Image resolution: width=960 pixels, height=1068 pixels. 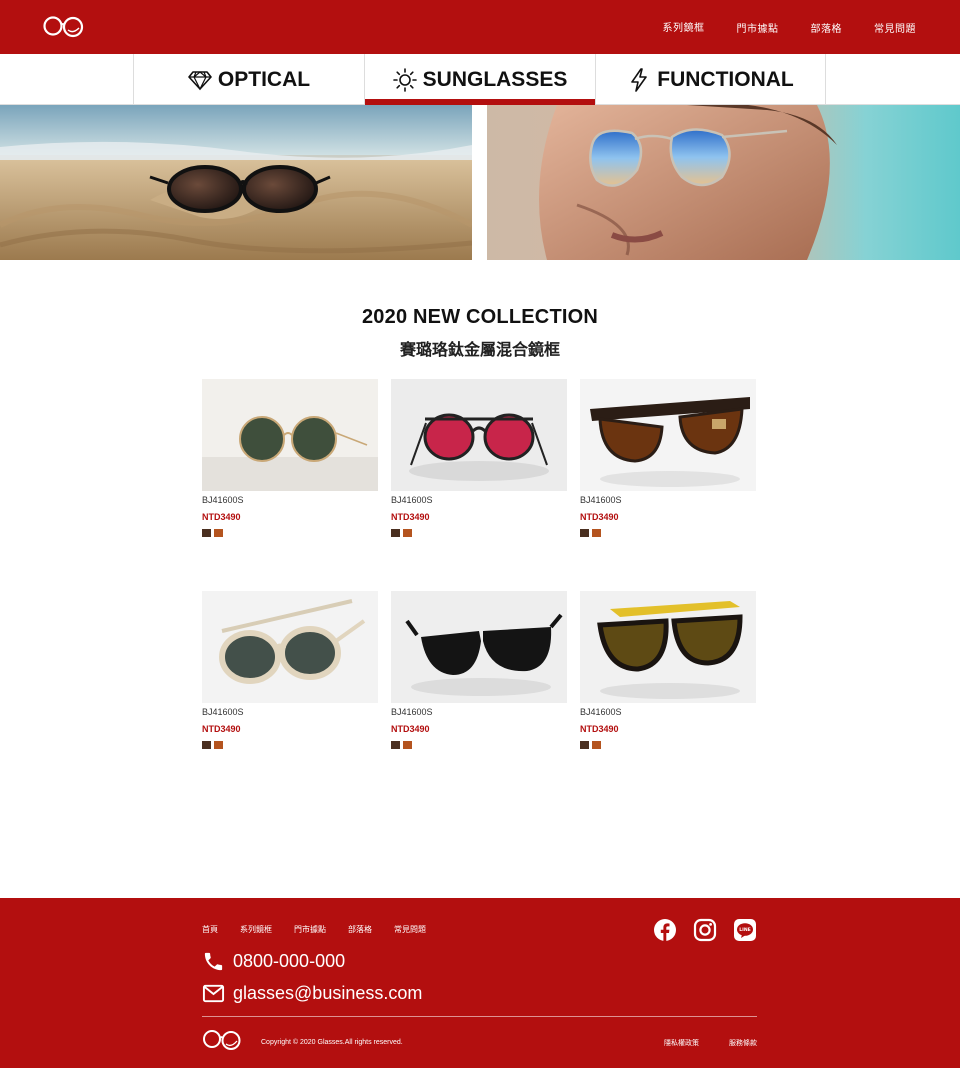 What do you see at coordinates (480, 182) in the screenshot?
I see `hero-banner` at bounding box center [480, 182].